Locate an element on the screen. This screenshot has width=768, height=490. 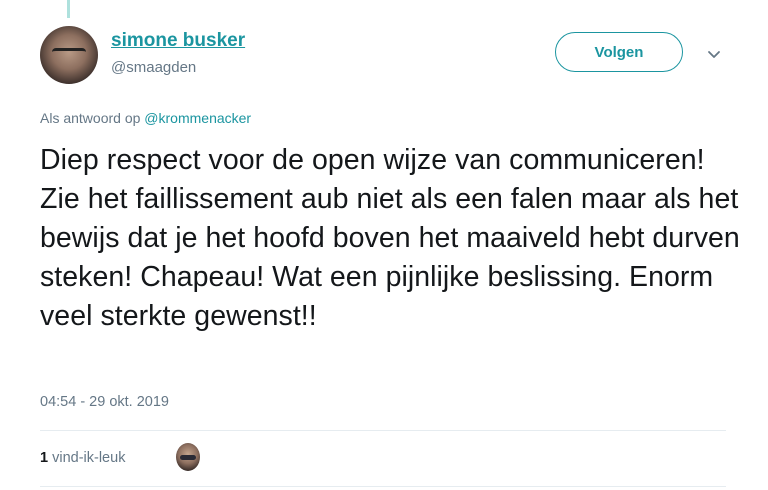
author-handle: @smaagden is located at coordinates (154, 67).